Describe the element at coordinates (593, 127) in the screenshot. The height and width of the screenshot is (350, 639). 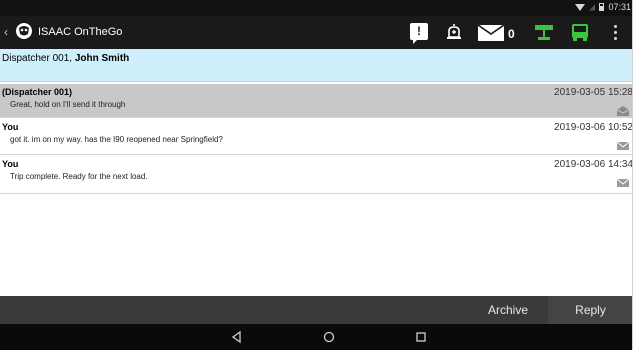
I see `message-time: 2019-03-06 10:52` at that location.